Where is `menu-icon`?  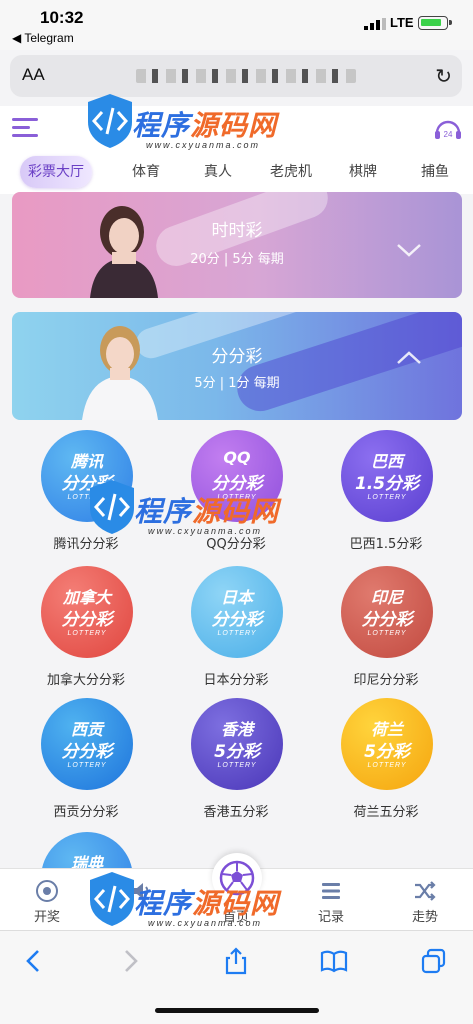
menu-icon is located at coordinates (25, 128).